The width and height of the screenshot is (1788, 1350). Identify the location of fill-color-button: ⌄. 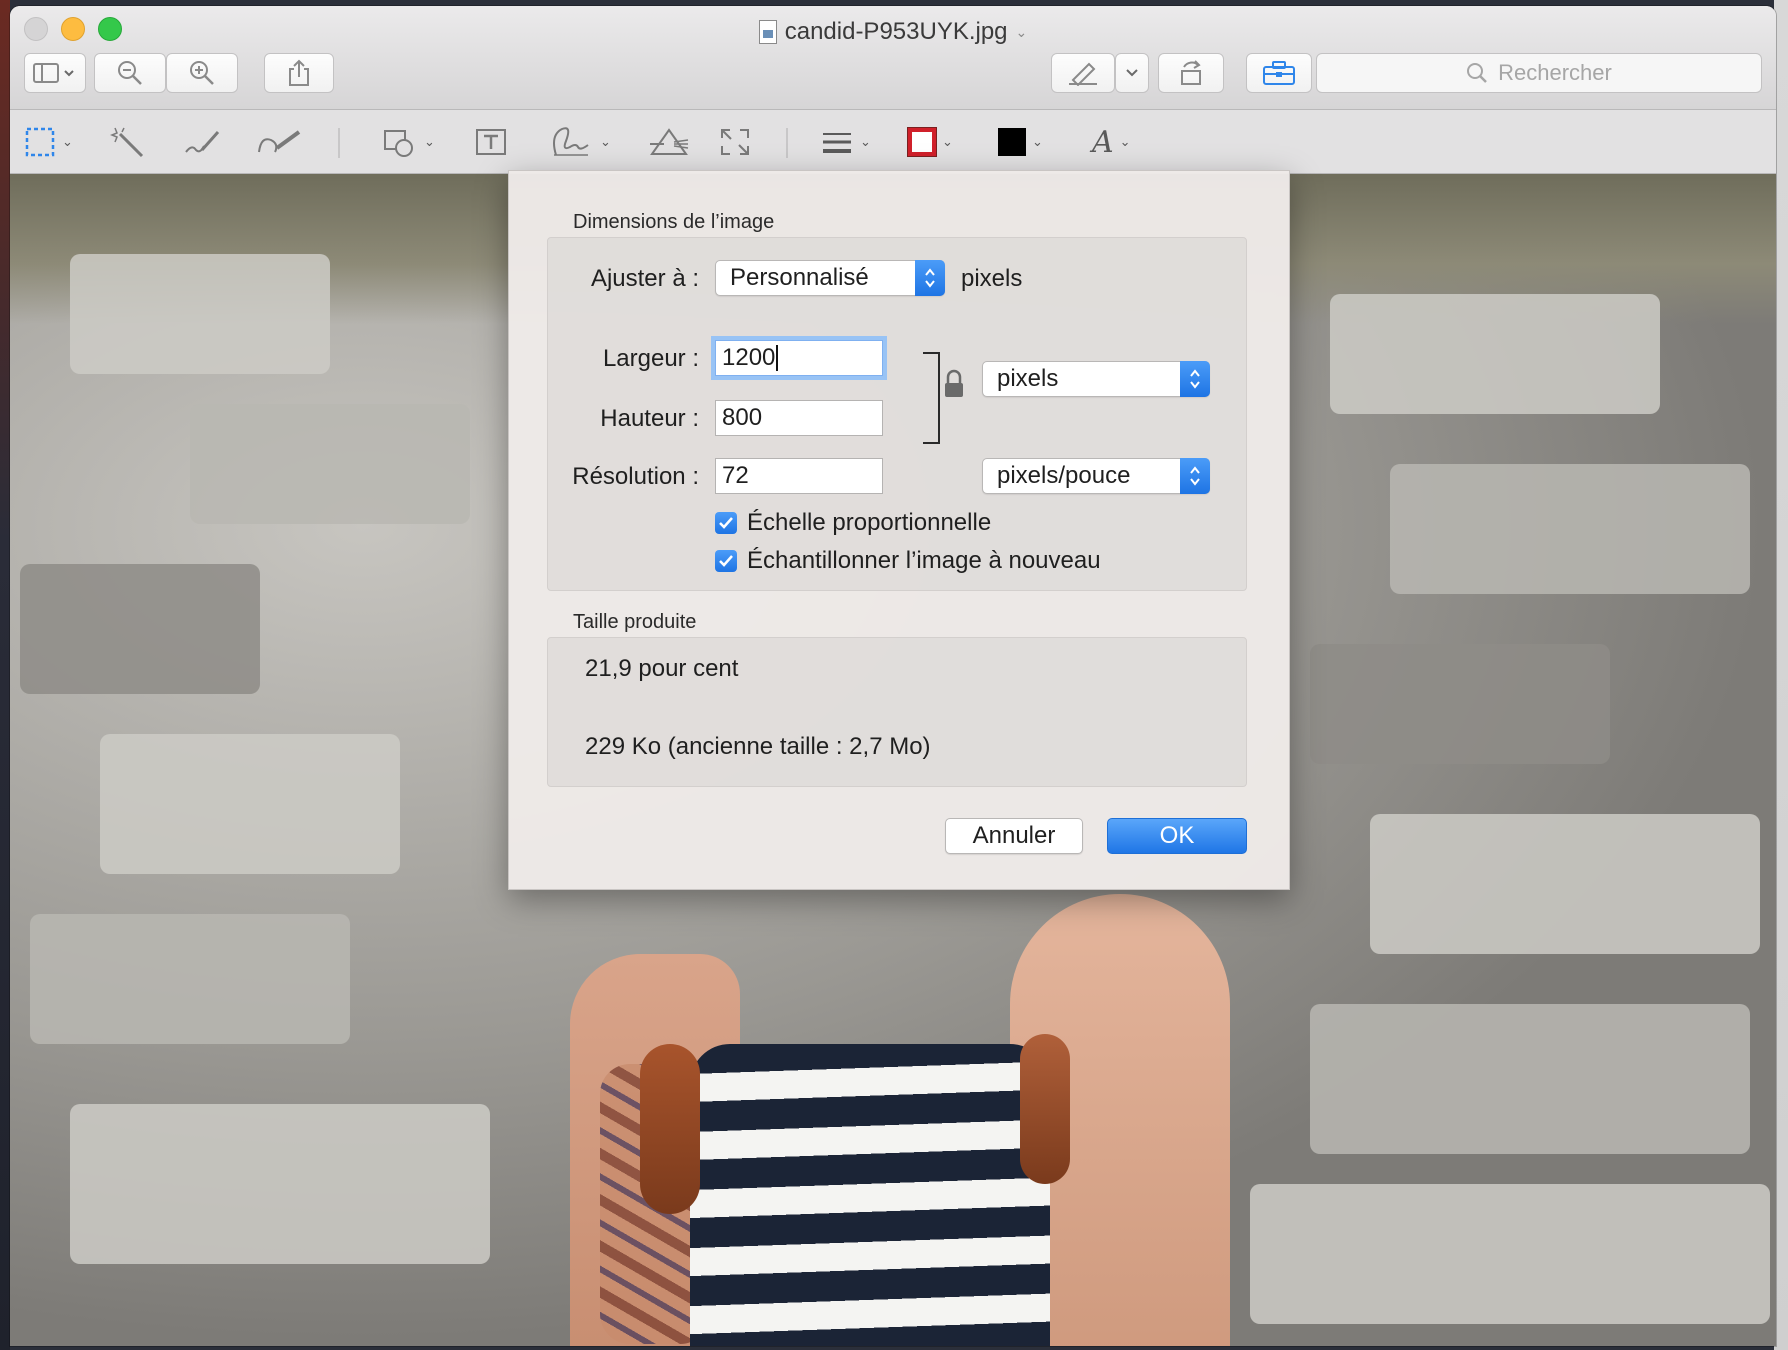
(1020, 142).